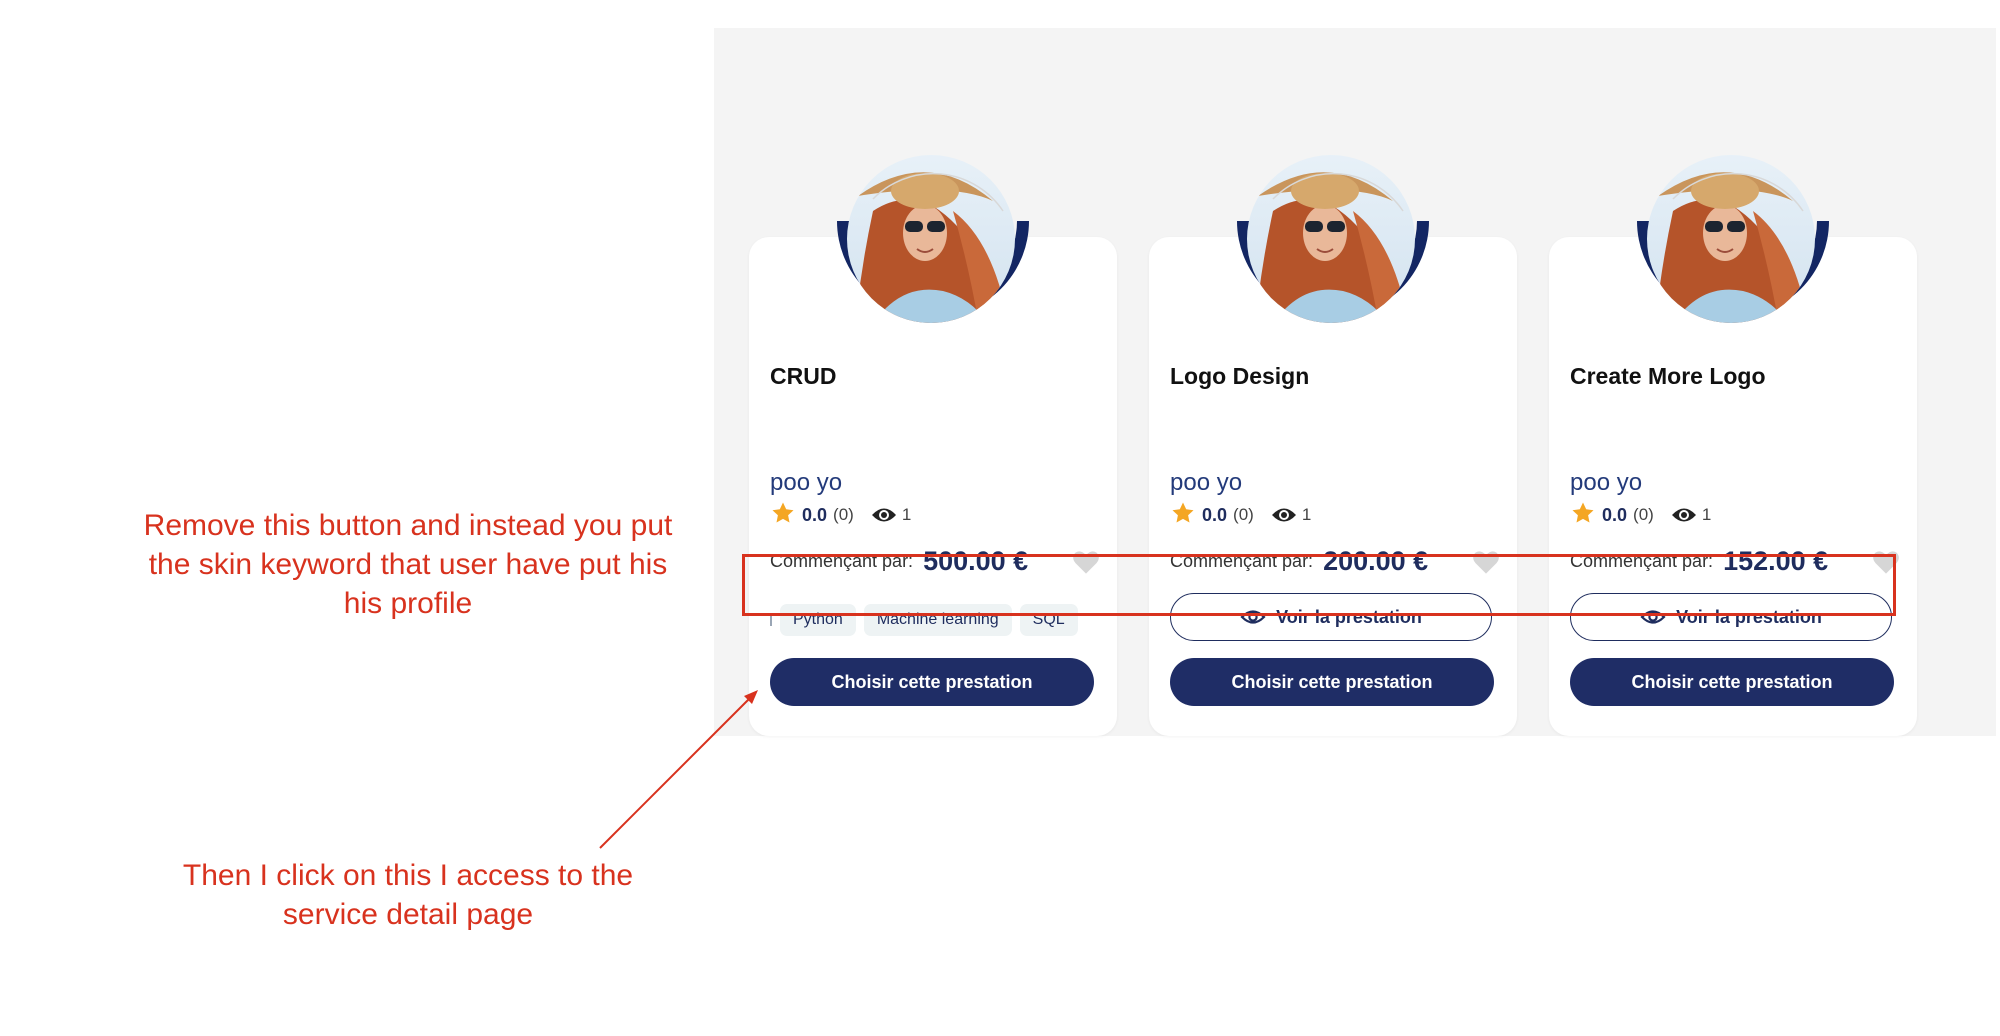  I want to click on annotation-arrow, so click(678, 769).